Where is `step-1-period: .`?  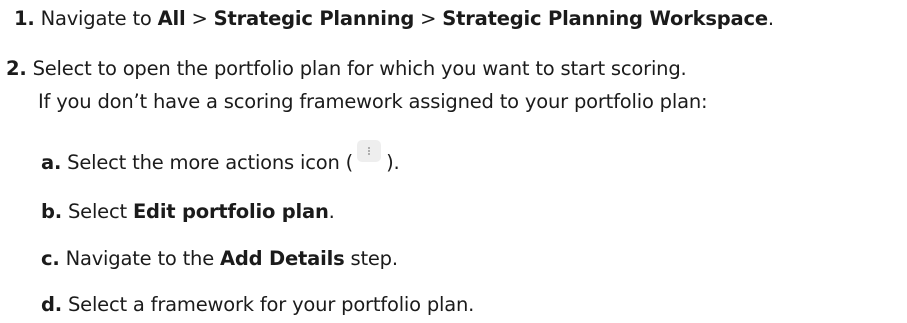 step-1-period: . is located at coordinates (770, 18).